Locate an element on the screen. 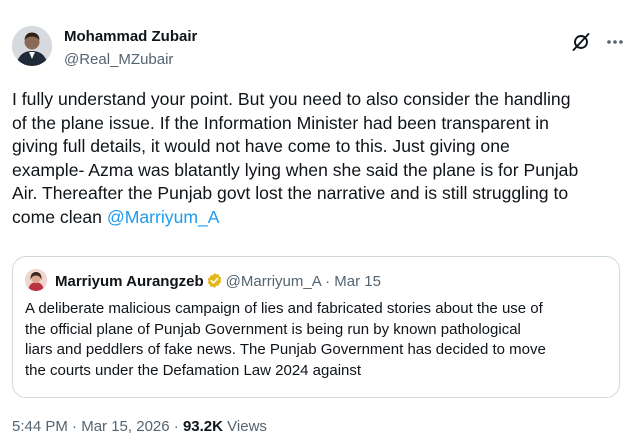 This screenshot has width=640, height=446. quote-avatar-image is located at coordinates (36, 280).